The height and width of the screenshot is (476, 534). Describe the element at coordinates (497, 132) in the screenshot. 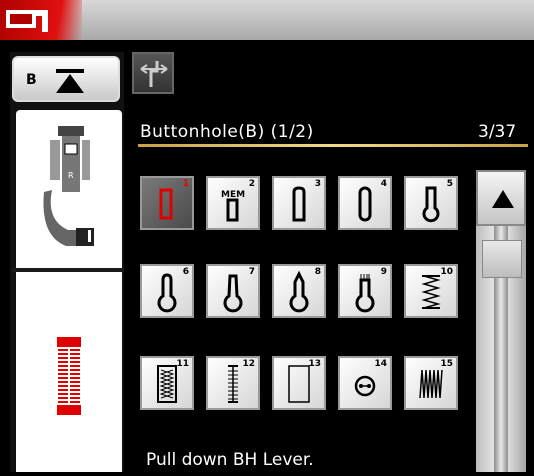

I see `page-counter: 3/37` at that location.